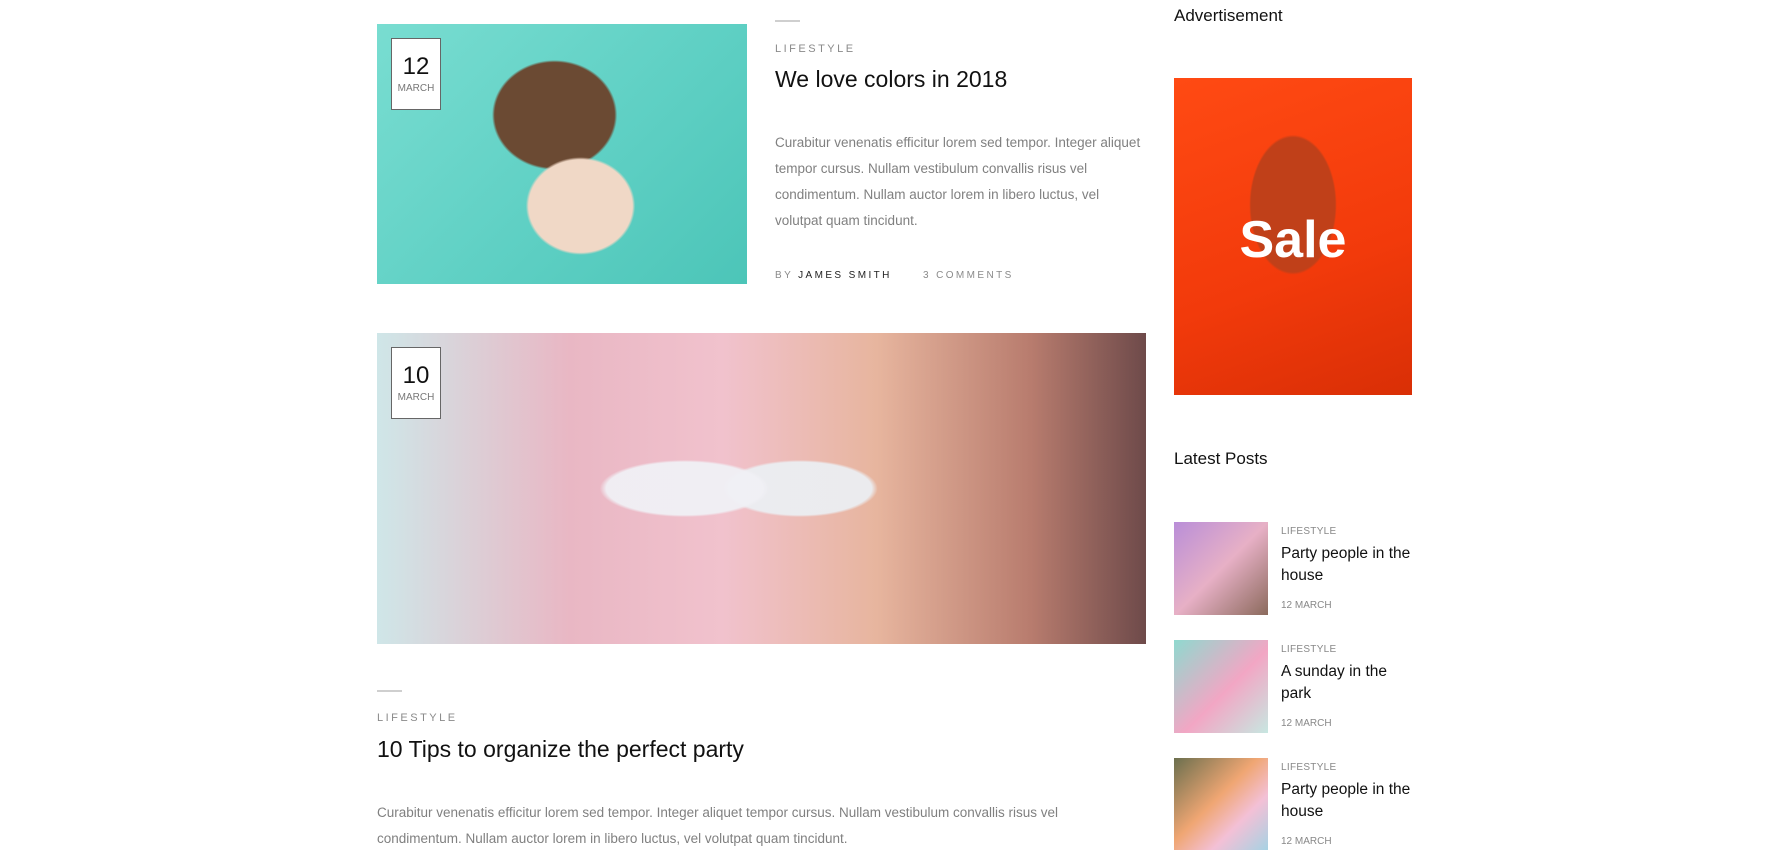 Image resolution: width=1780 pixels, height=852 pixels. I want to click on advertisement-heading: Advertisement, so click(1228, 15).